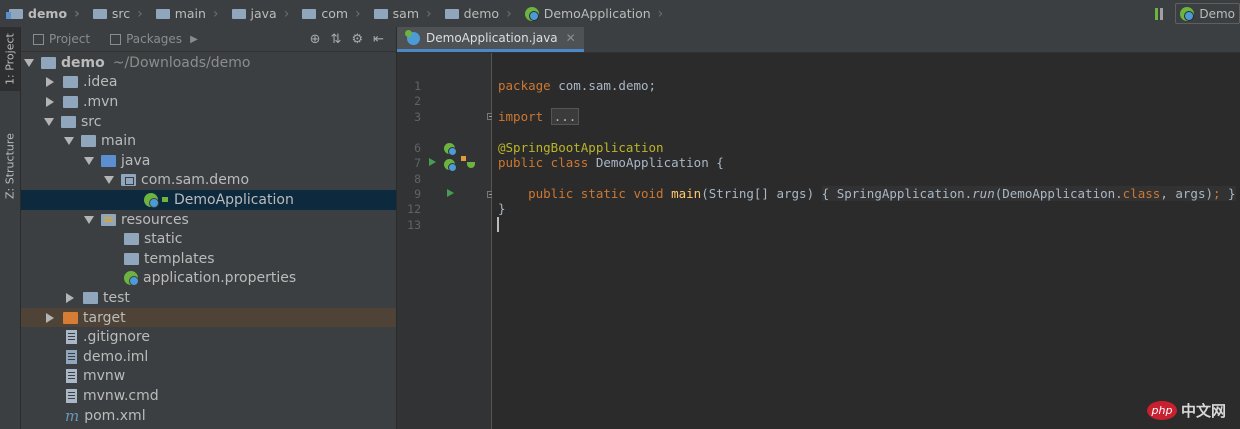 The height and width of the screenshot is (429, 1240). I want to click on breadcrumb-3: java ›, so click(258, 13).